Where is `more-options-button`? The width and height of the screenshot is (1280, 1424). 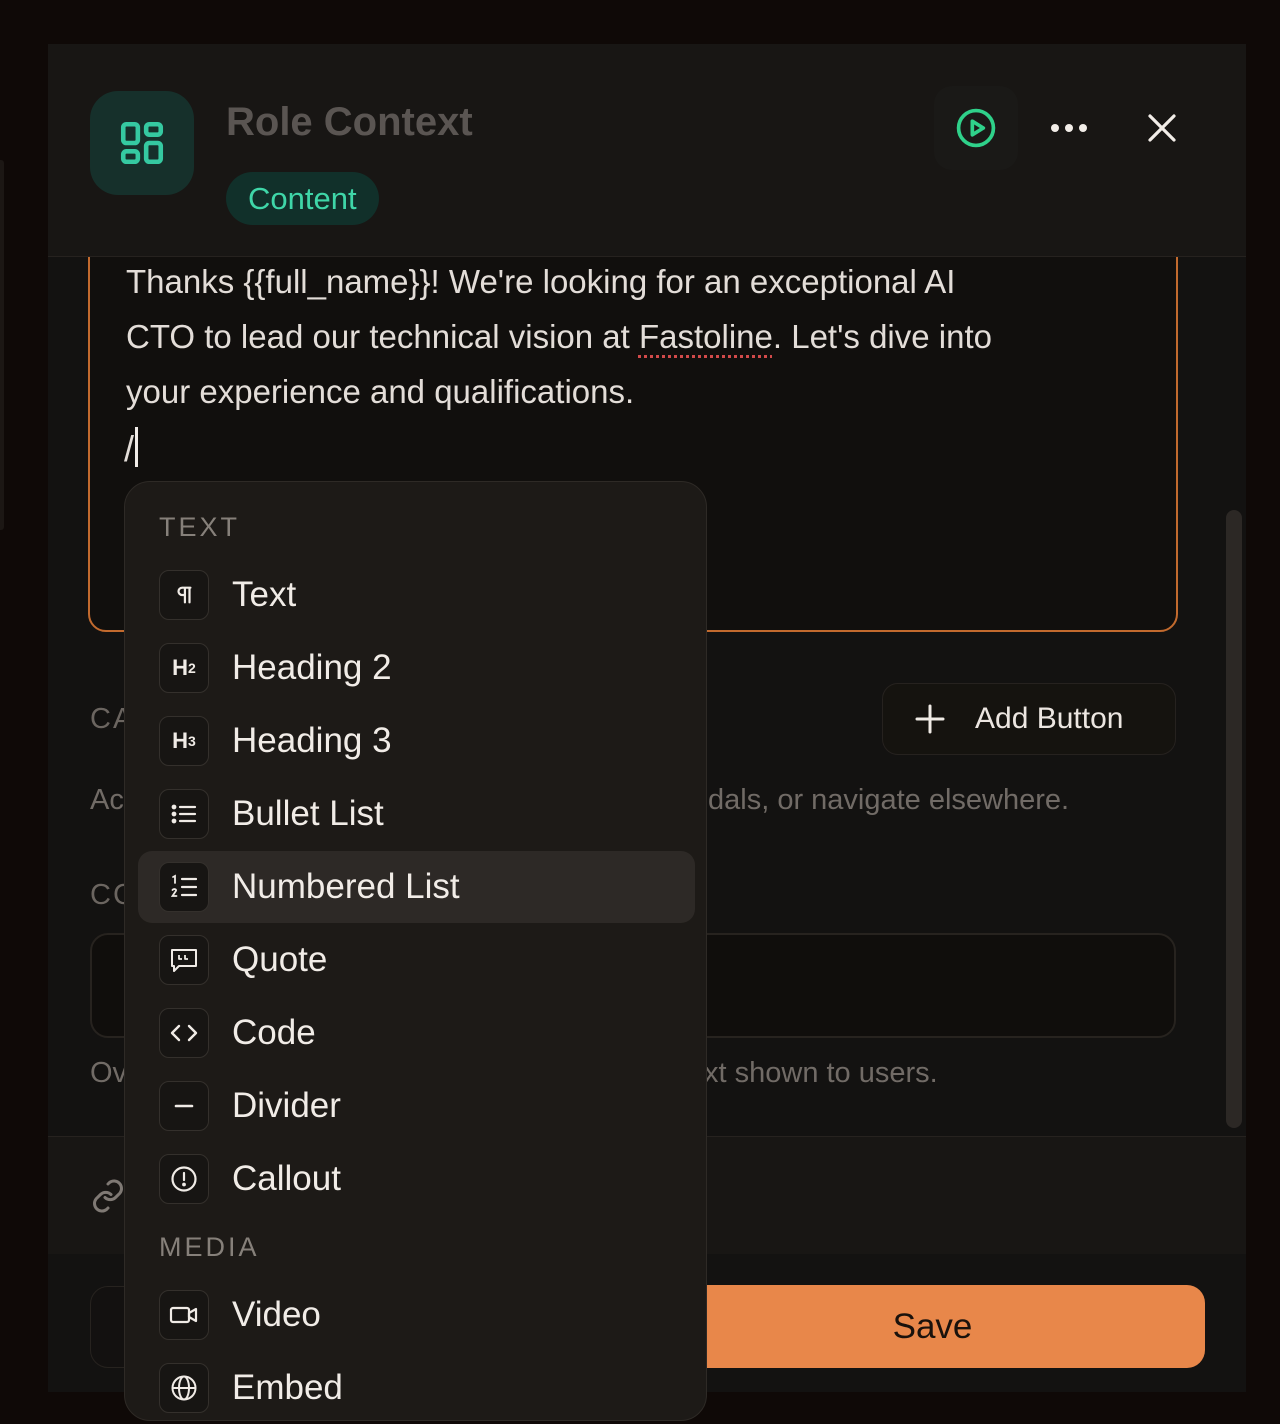 more-options-button is located at coordinates (1069, 128).